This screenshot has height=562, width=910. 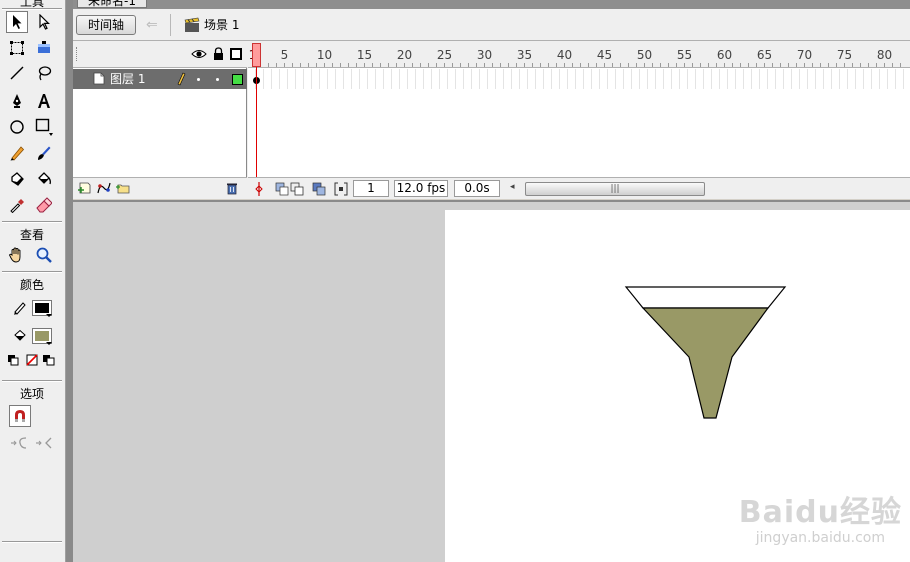 I want to click on eraser-tool-button, so click(x=44, y=205).